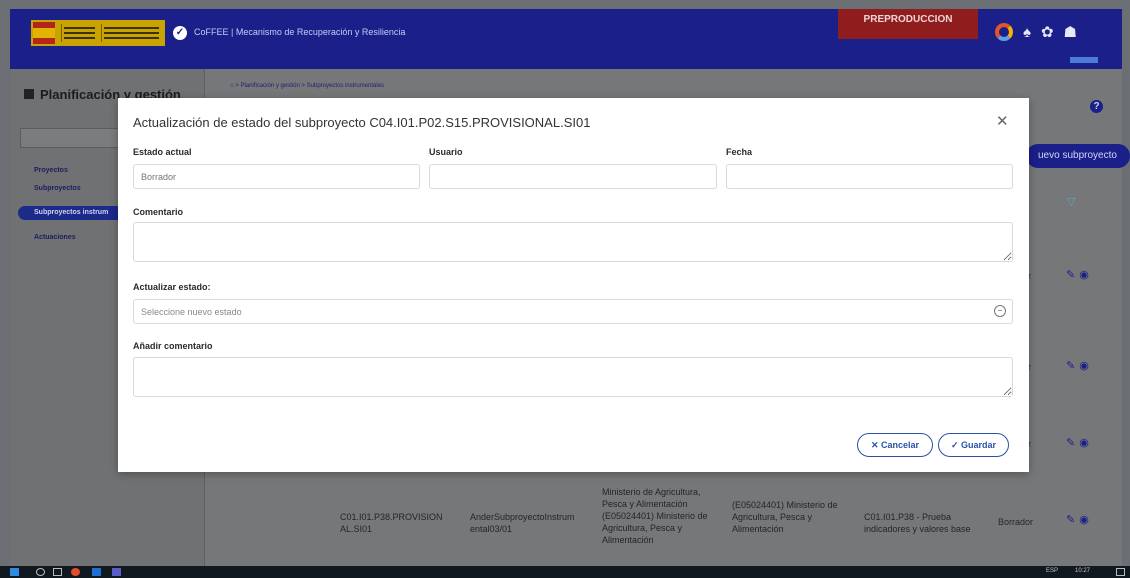 The image size is (1130, 578). I want to click on filter-icon: ▽, so click(1071, 201).